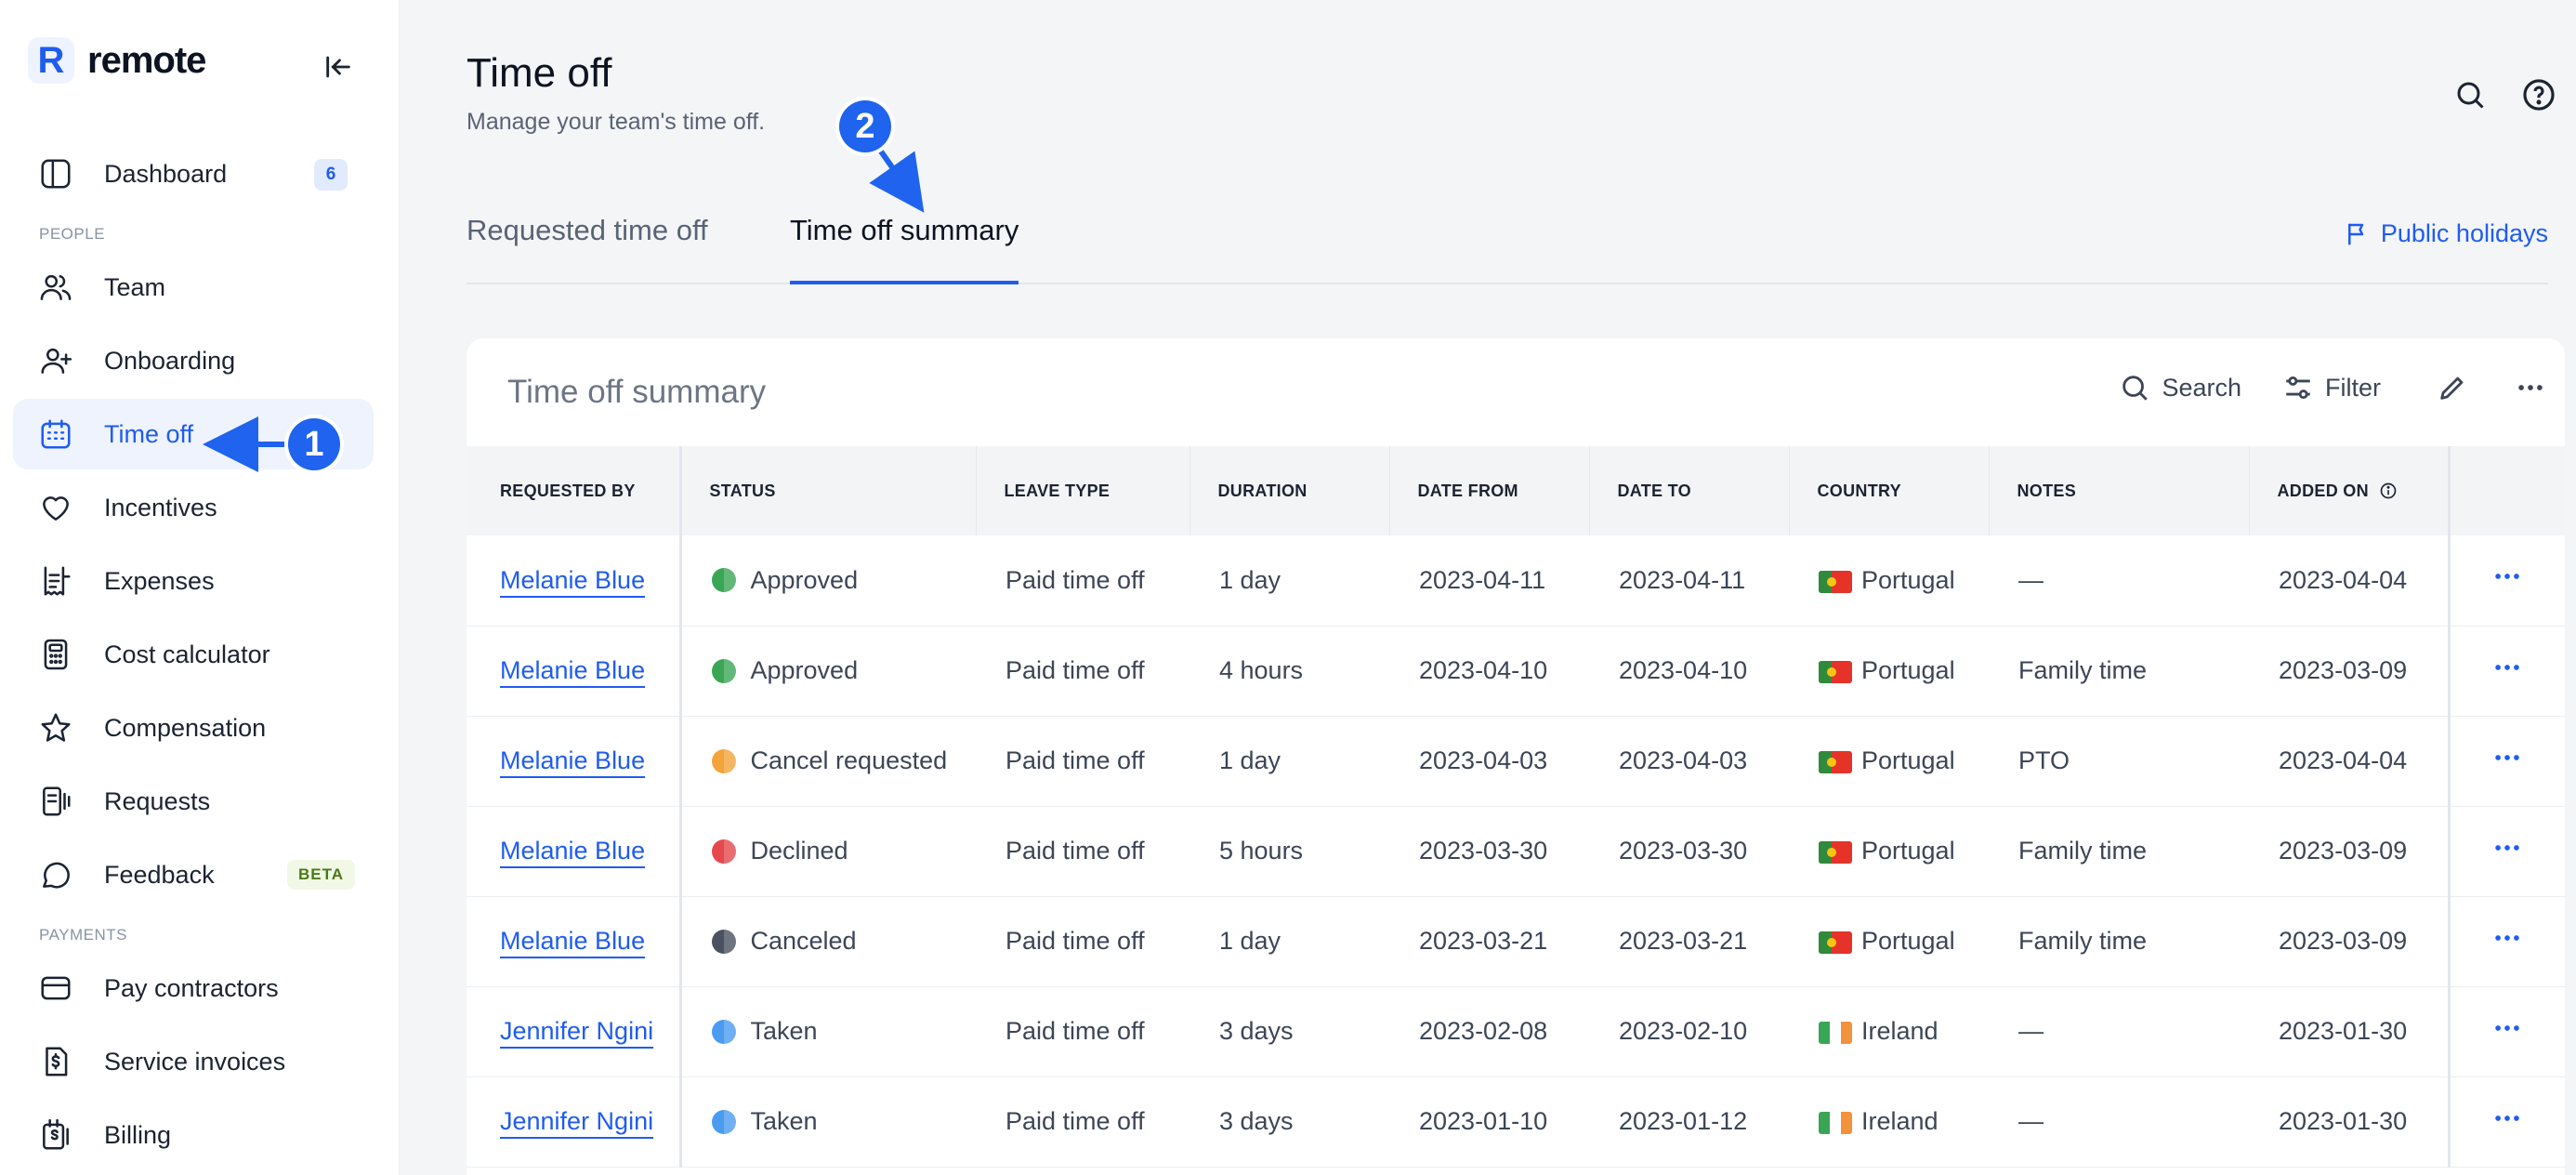 The height and width of the screenshot is (1175, 2576). What do you see at coordinates (1467, 490) in the screenshot?
I see `column-header-label: DATE FROM` at bounding box center [1467, 490].